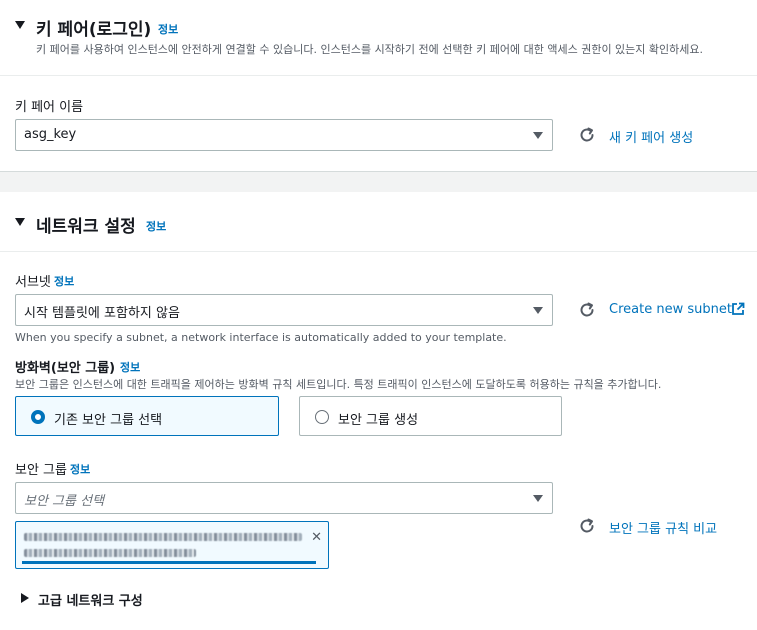 This screenshot has height=630, width=757. What do you see at coordinates (156, 226) in the screenshot?
I see `network-info-link: 정보` at bounding box center [156, 226].